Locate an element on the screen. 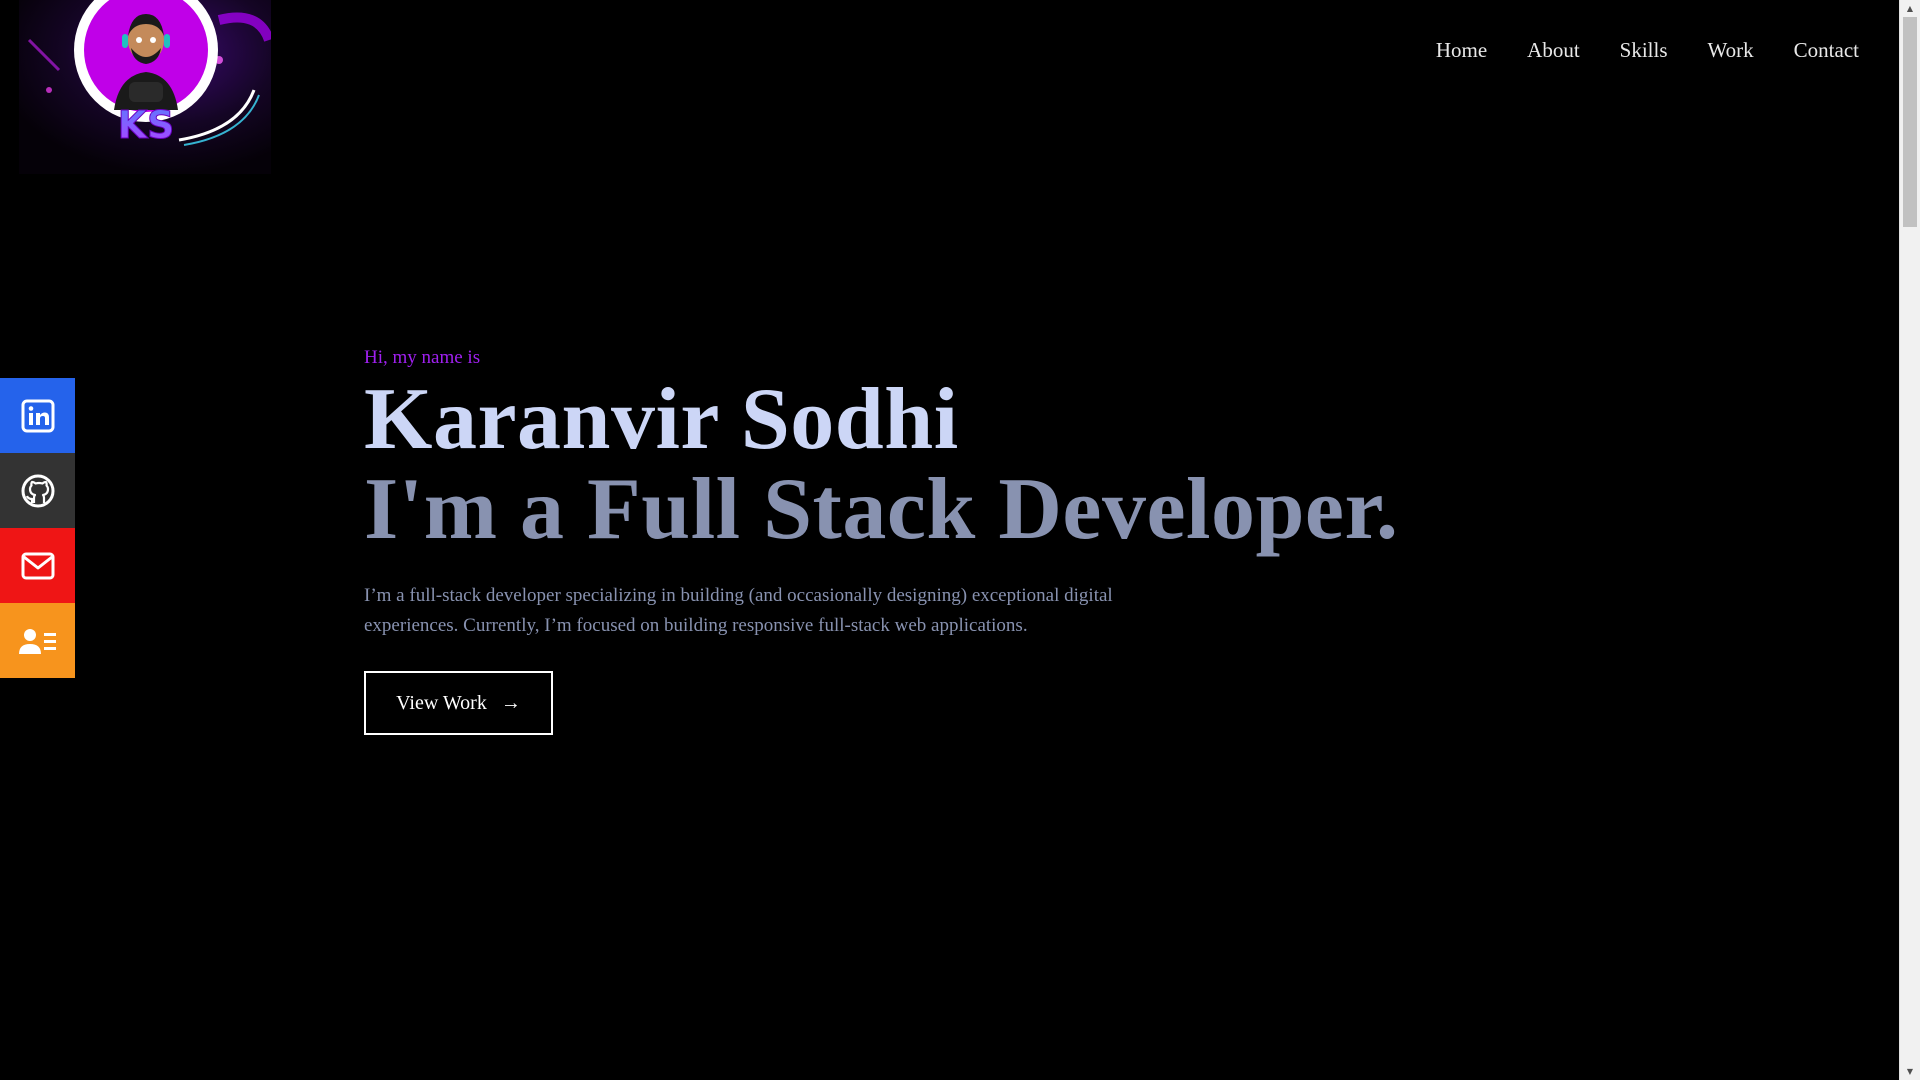 The image size is (1920, 1080). email-link is located at coordinates (37, 565).